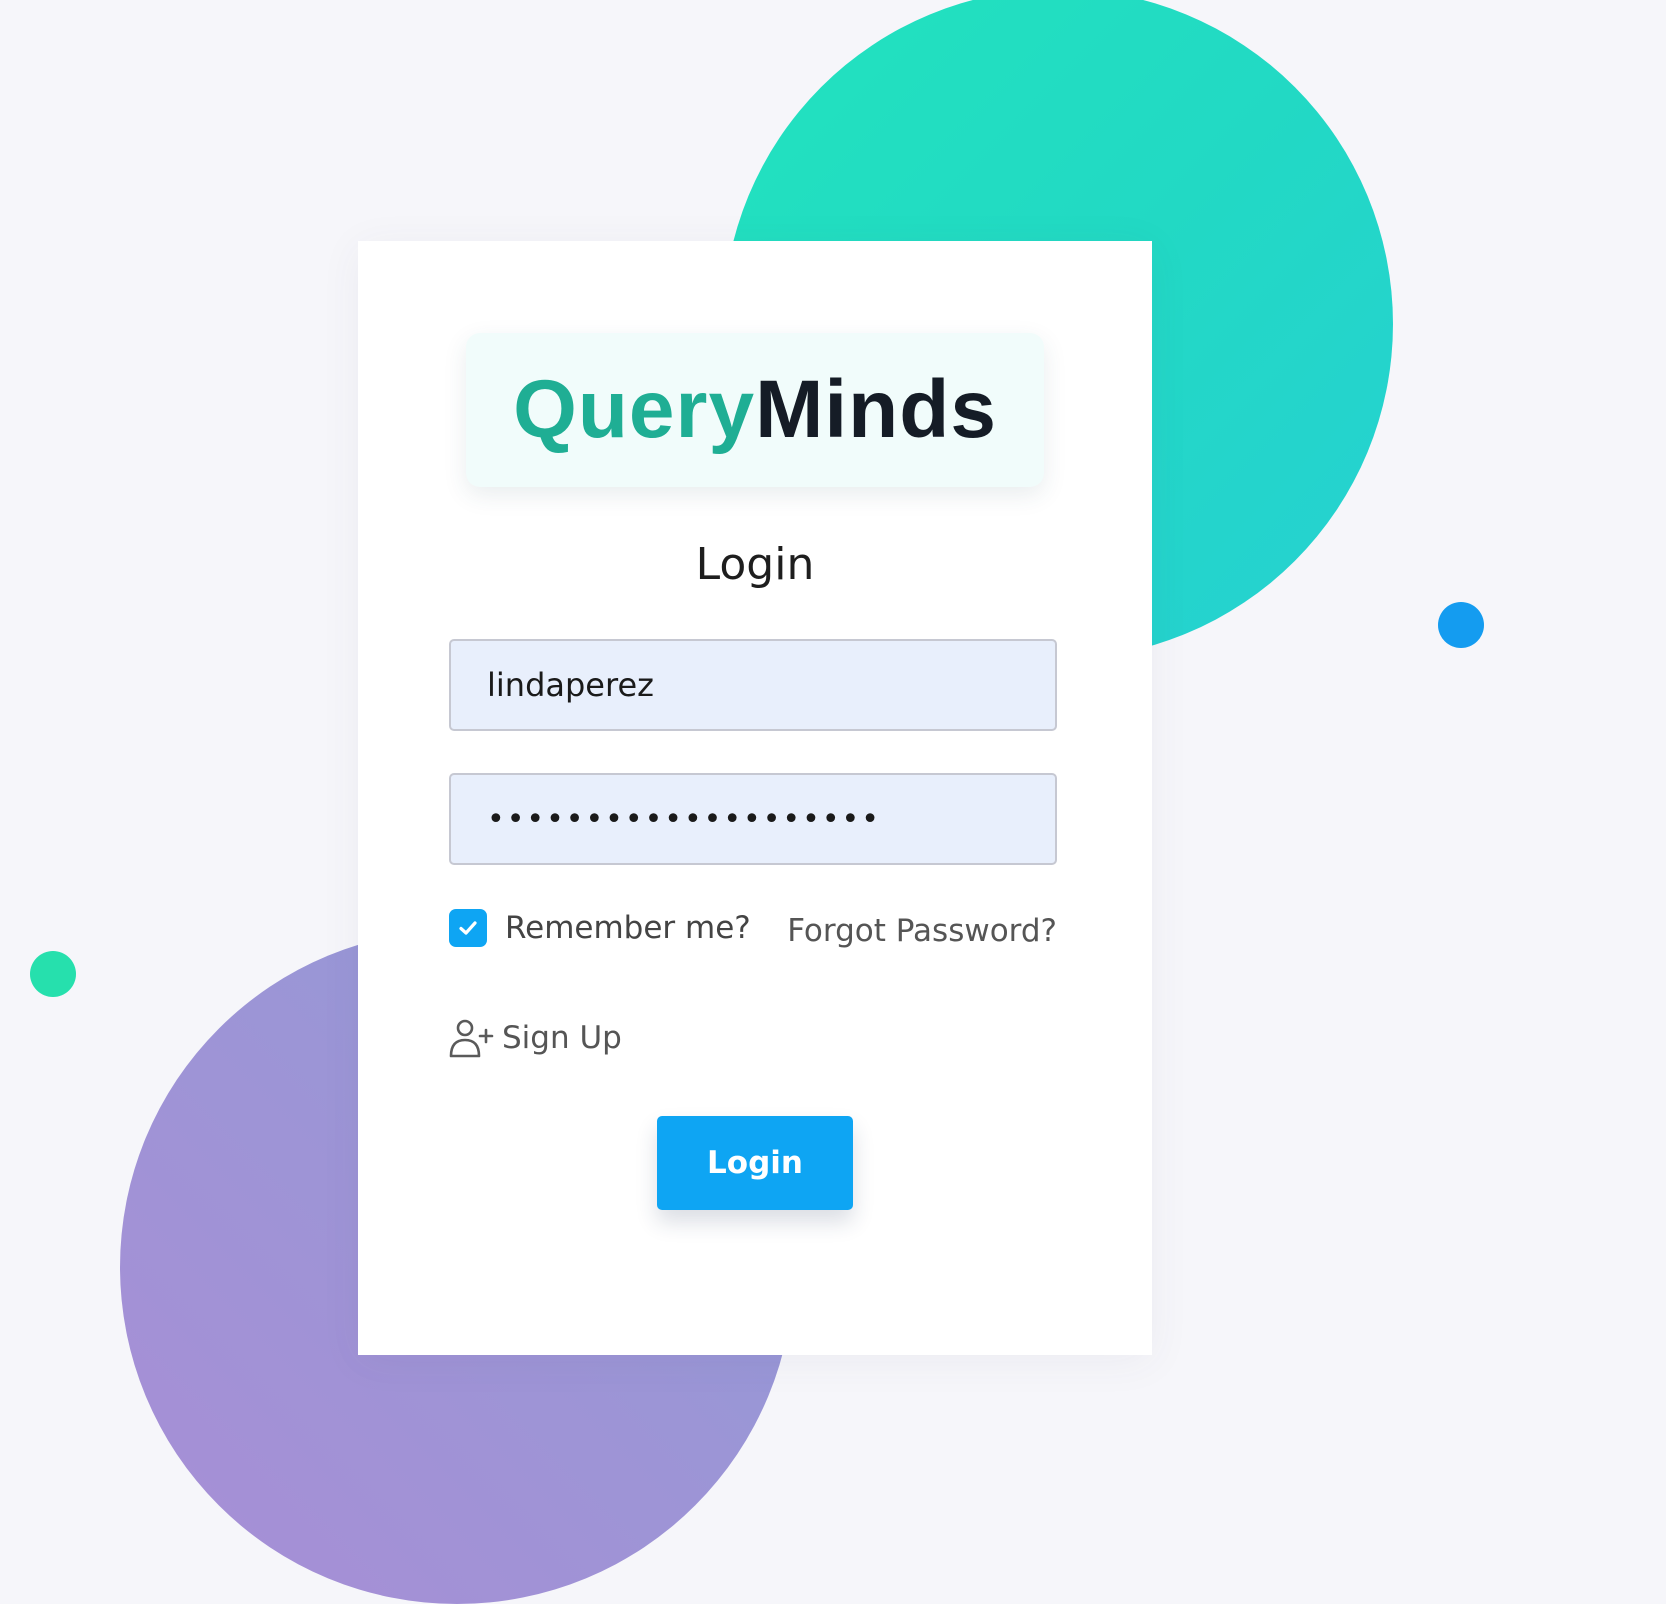 The image size is (1666, 1604). Describe the element at coordinates (755, 564) in the screenshot. I see `page-title: Login` at that location.